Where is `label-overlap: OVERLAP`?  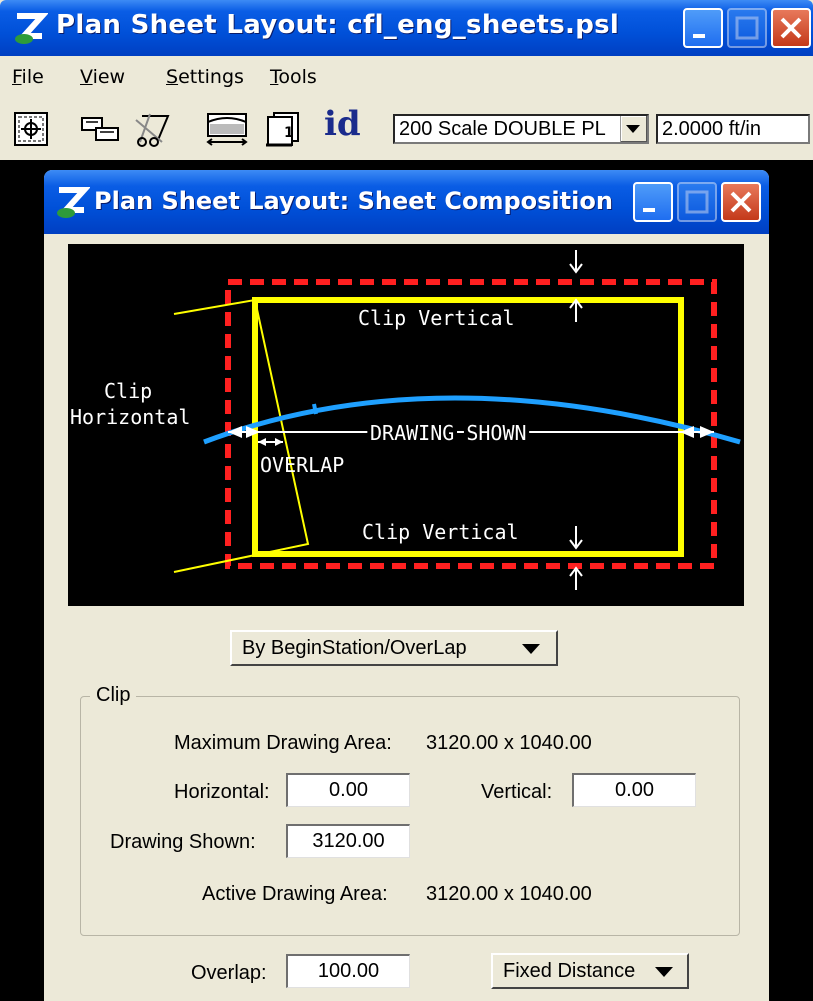 label-overlap: OVERLAP is located at coordinates (302, 465).